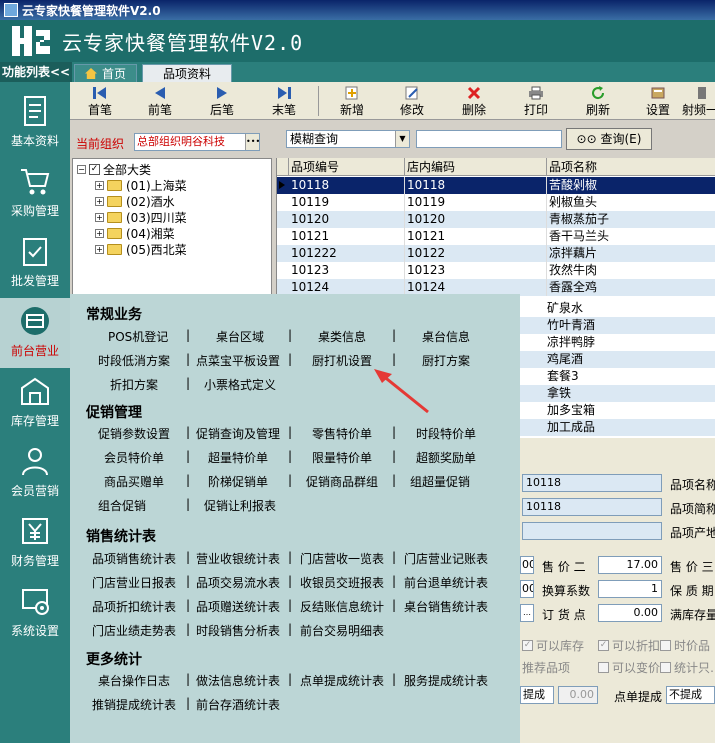 This screenshot has width=715, height=743. What do you see at coordinates (94, 169) in the screenshot?
I see `checkbox-icon: ✓` at bounding box center [94, 169].